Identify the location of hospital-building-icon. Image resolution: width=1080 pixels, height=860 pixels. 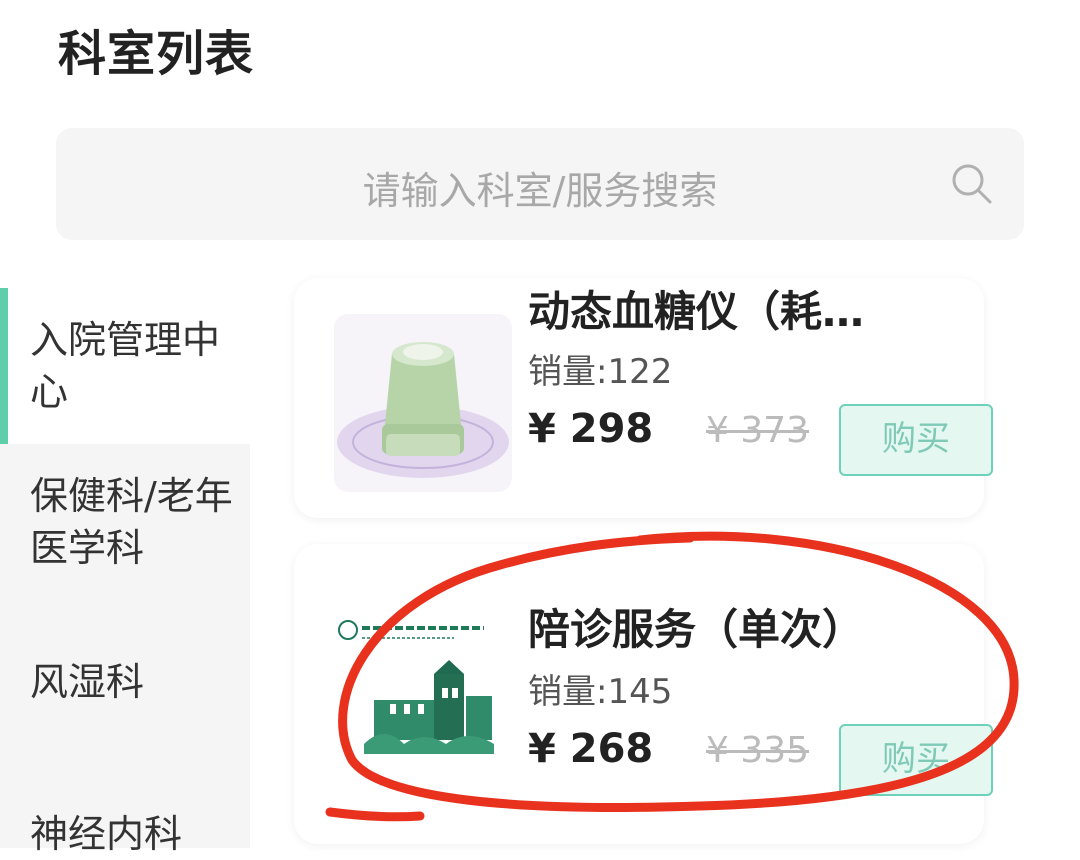
(423, 693).